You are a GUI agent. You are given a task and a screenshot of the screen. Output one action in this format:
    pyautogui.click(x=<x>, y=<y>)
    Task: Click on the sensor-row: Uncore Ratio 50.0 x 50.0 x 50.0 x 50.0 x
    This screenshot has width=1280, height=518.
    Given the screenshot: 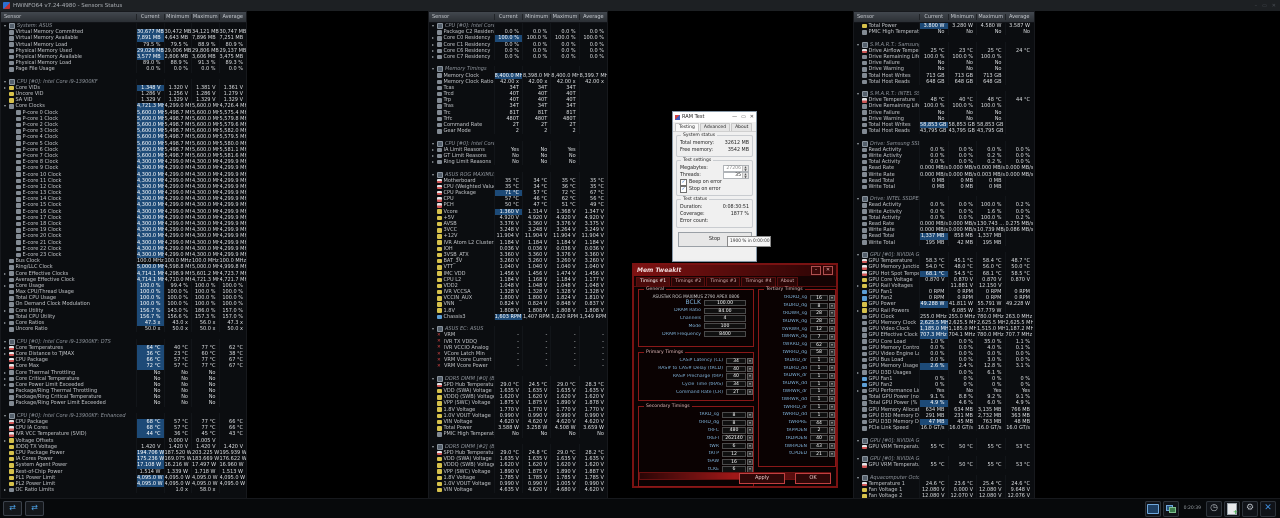 What is the action you would take?
    pyautogui.click(x=123, y=329)
    